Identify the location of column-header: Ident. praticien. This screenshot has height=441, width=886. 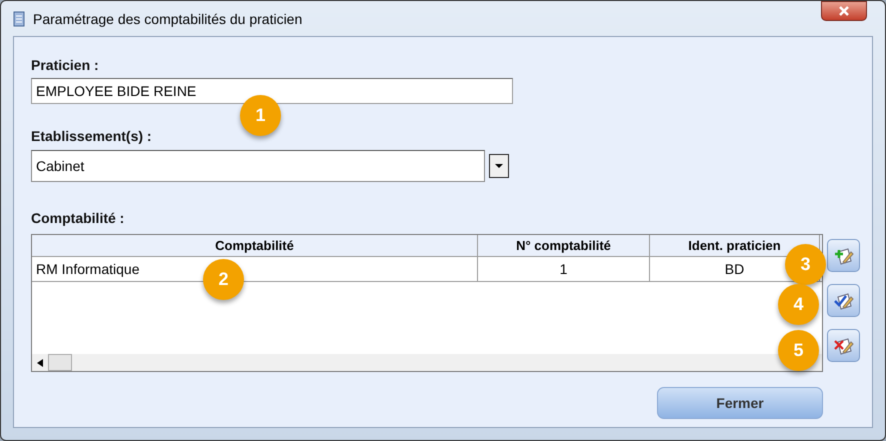
(734, 245).